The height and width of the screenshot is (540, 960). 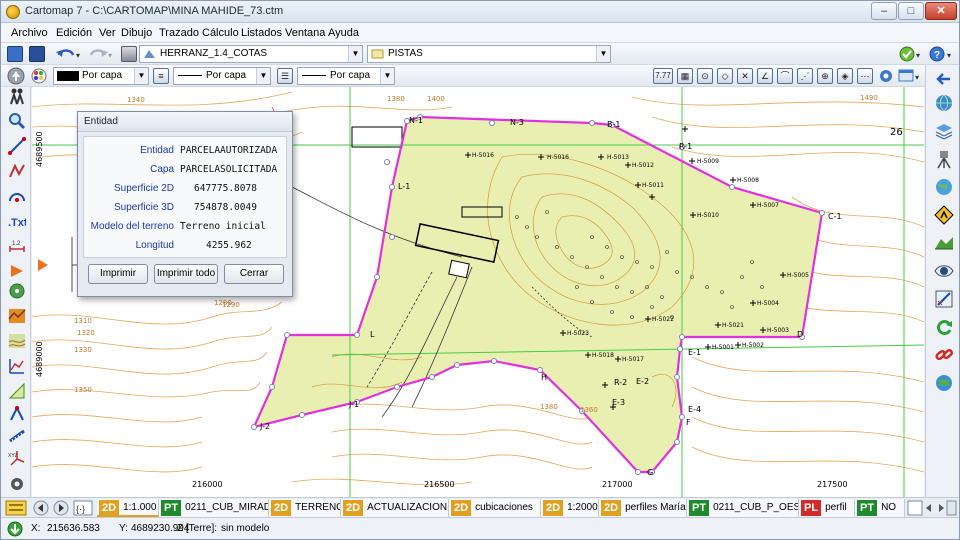 I want to click on menu-calculo: Cálculo, so click(x=220, y=33).